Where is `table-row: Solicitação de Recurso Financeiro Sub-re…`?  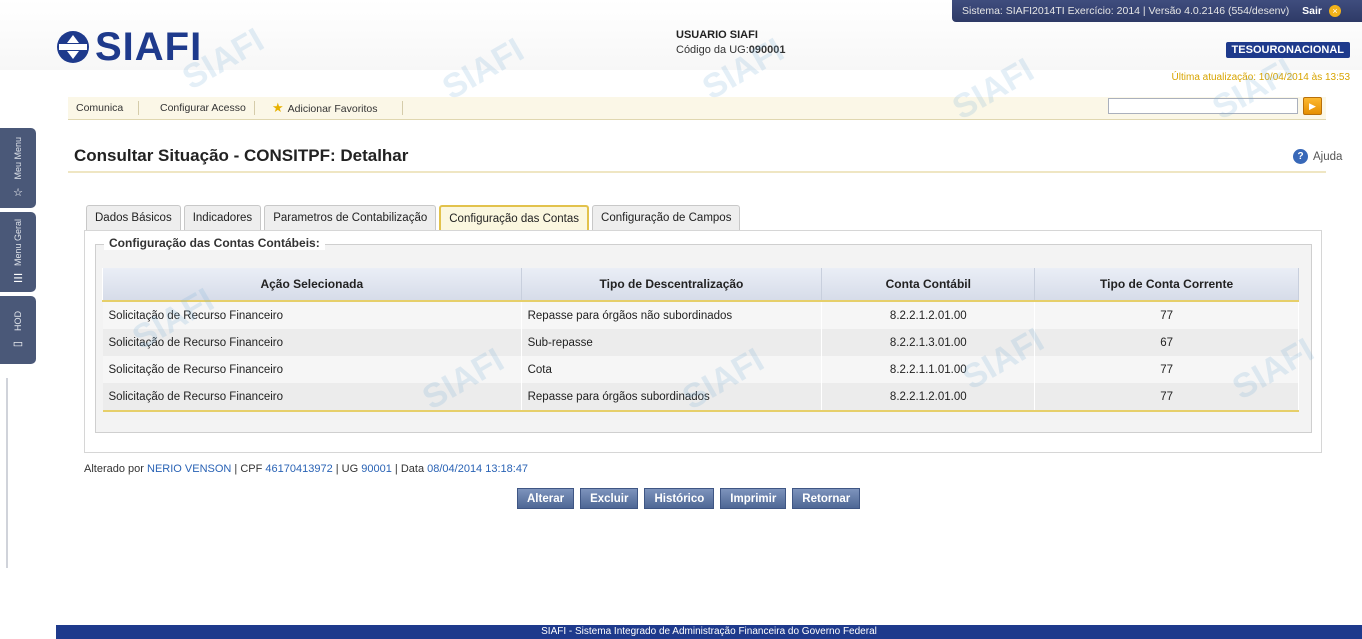 table-row: Solicitação de Recurso Financeiro Sub-re… is located at coordinates (700, 342).